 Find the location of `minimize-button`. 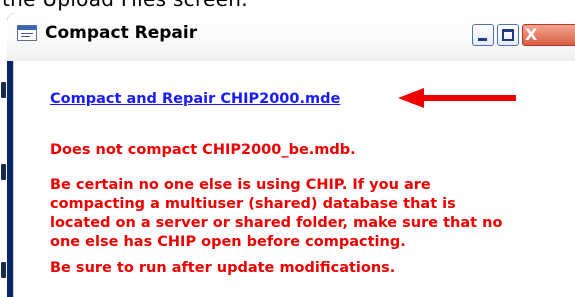

minimize-button is located at coordinates (483, 35).